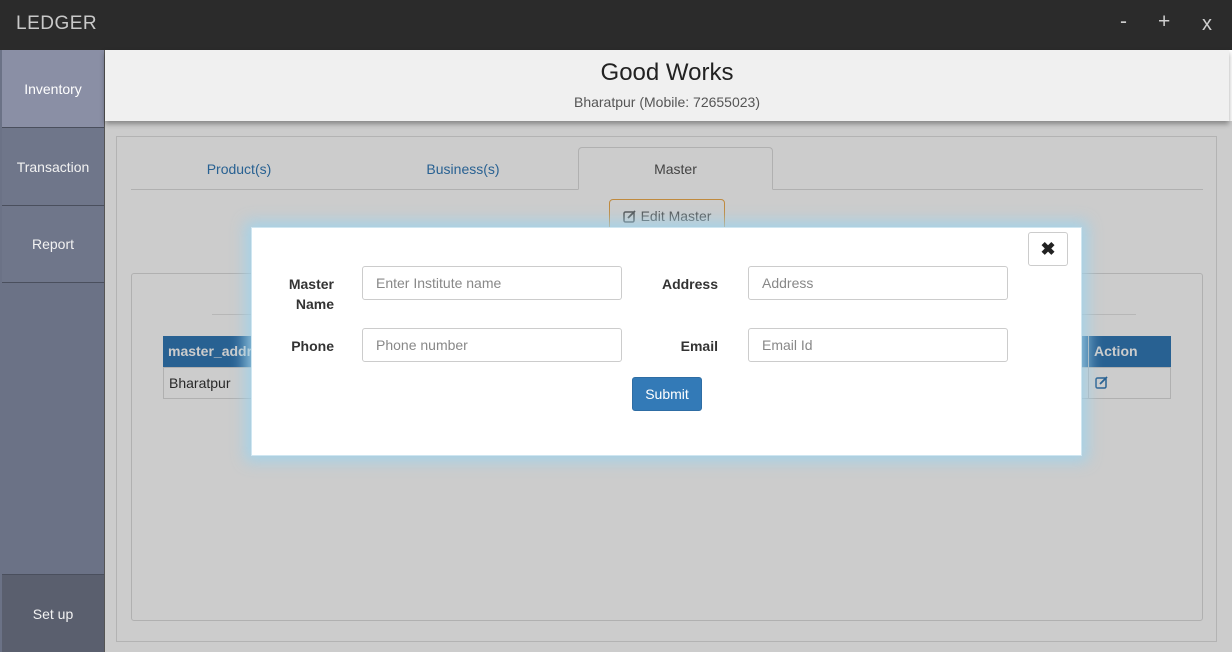 The width and height of the screenshot is (1232, 652). I want to click on submit-button: Submit, so click(667, 394).